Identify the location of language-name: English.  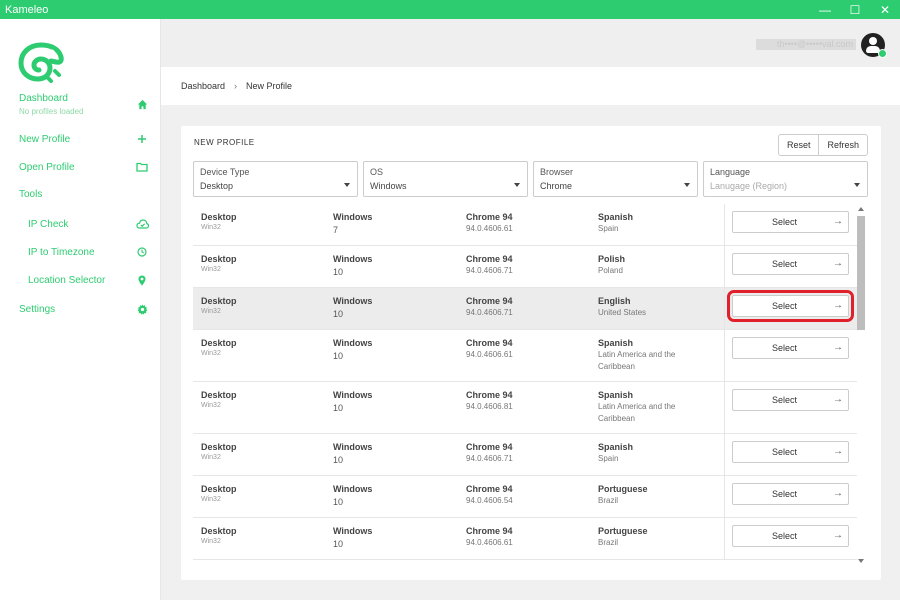
(614, 301).